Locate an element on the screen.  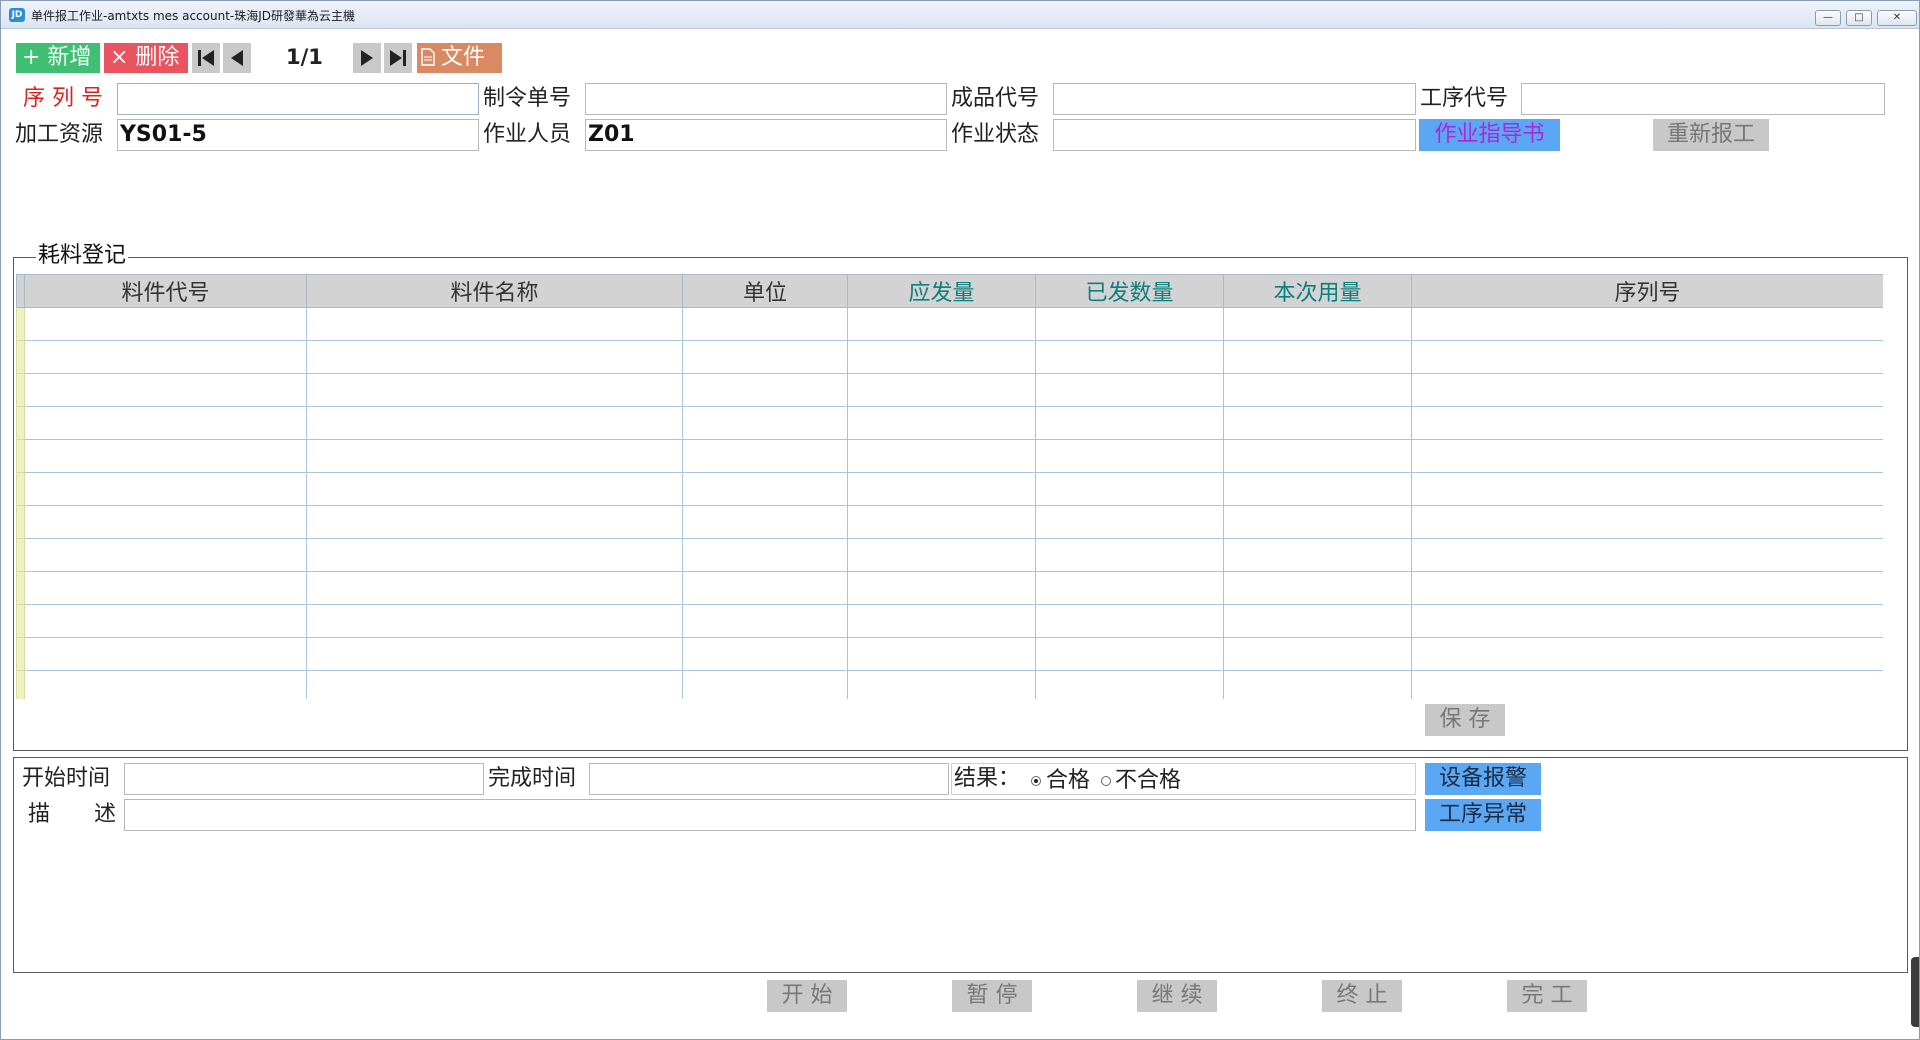
stop-button: 终 止 is located at coordinates (1362, 996).